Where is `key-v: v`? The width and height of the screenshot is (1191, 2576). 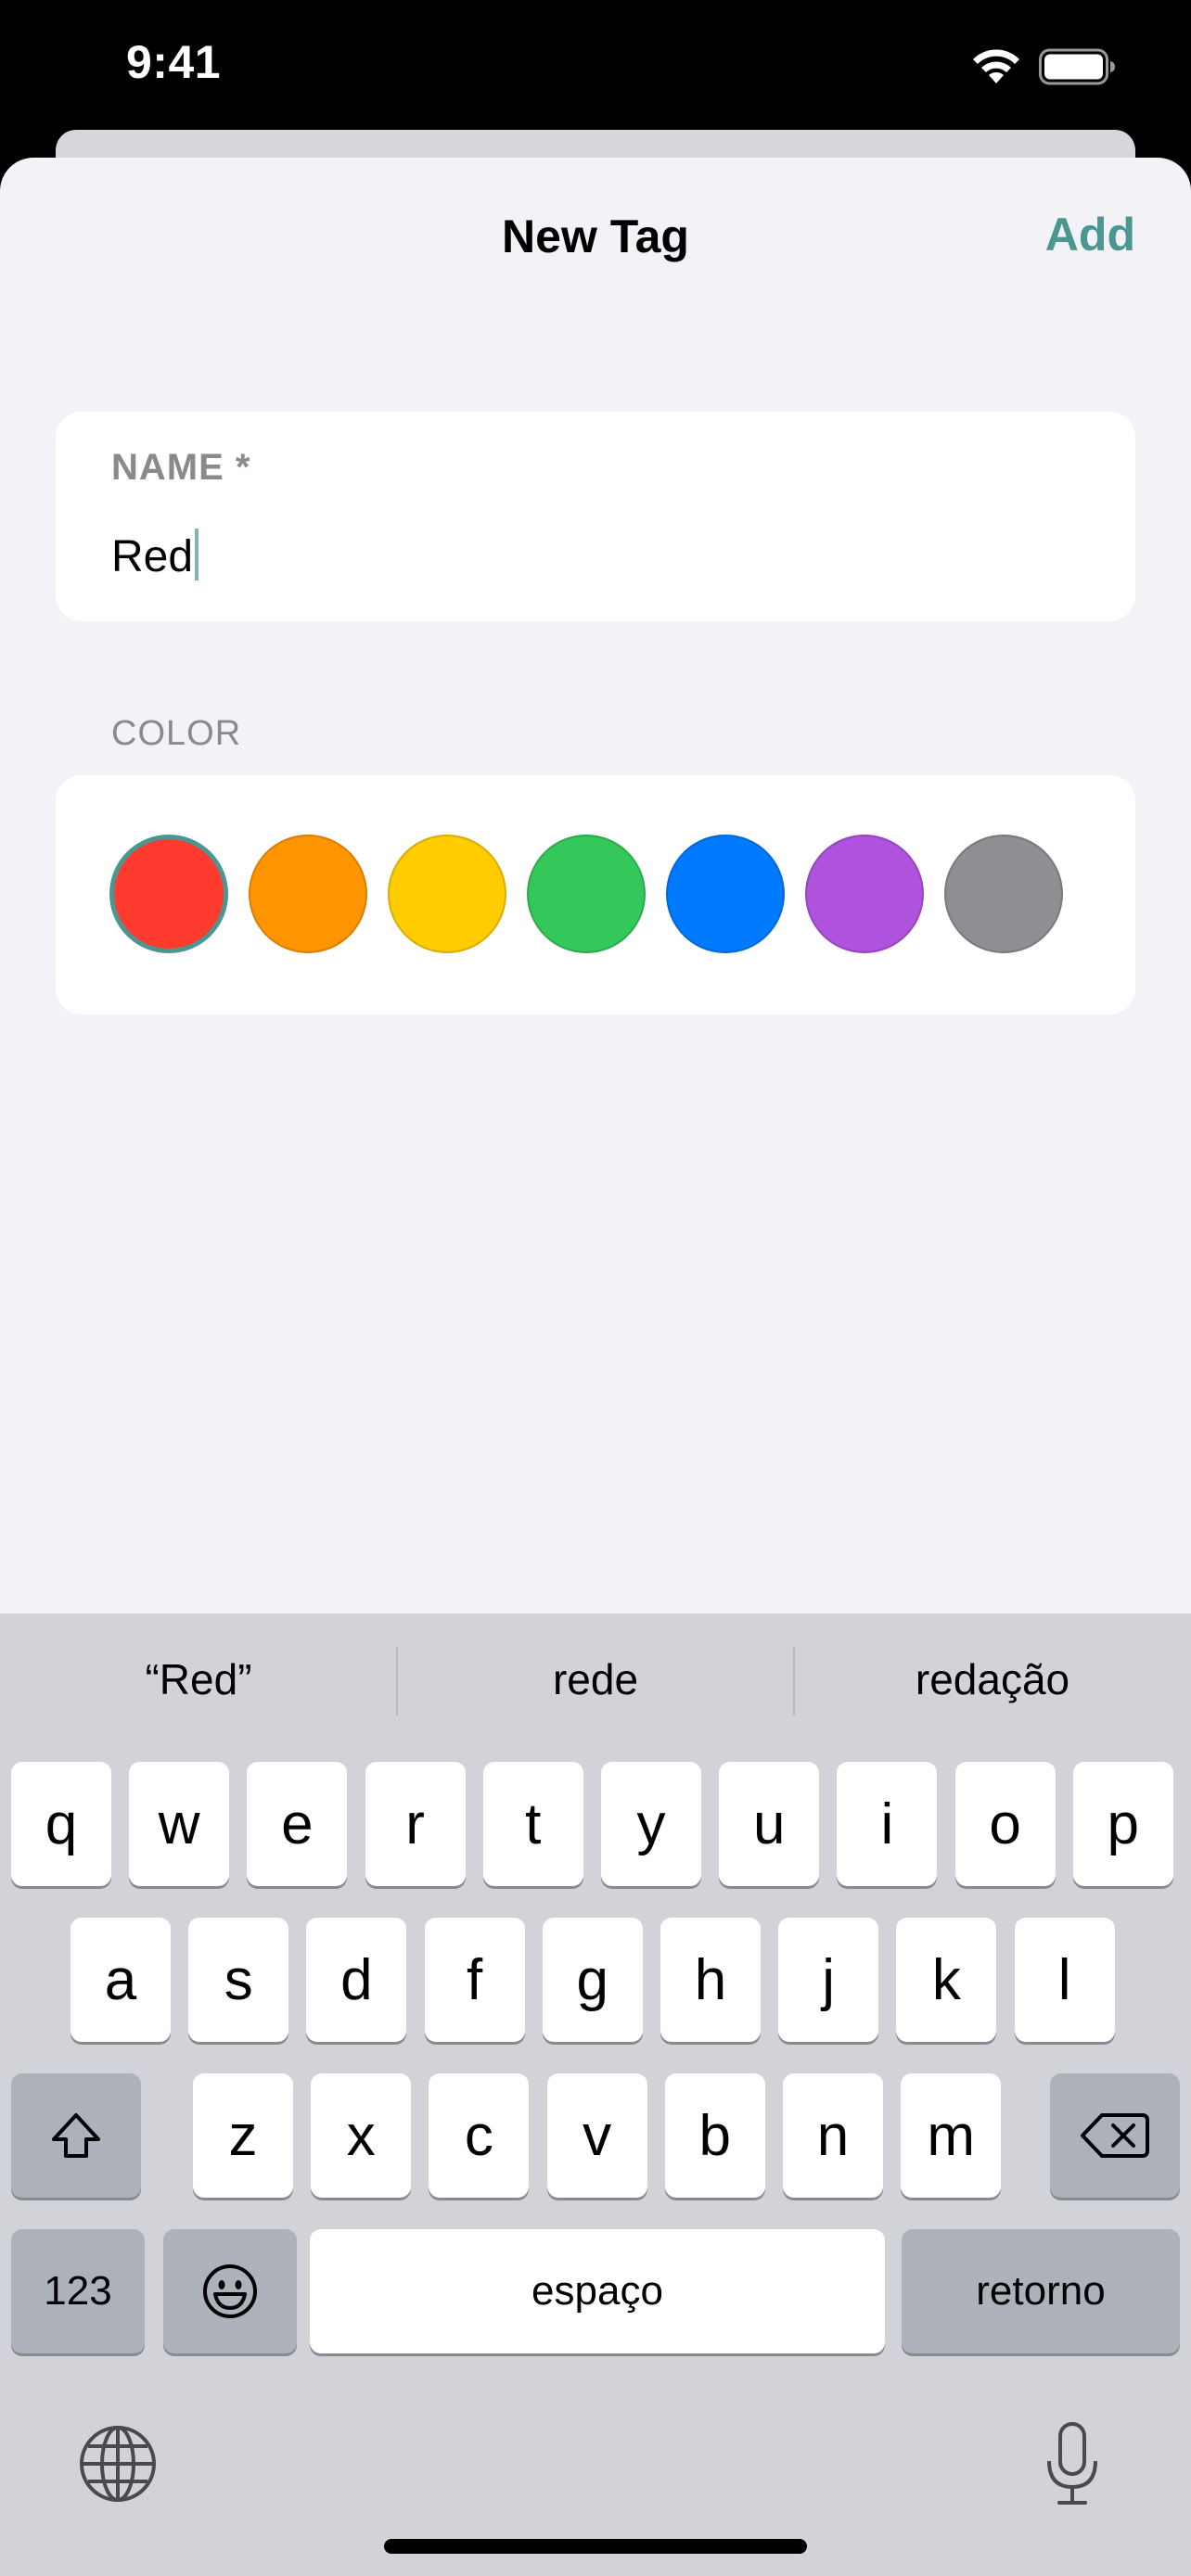 key-v: v is located at coordinates (597, 2136).